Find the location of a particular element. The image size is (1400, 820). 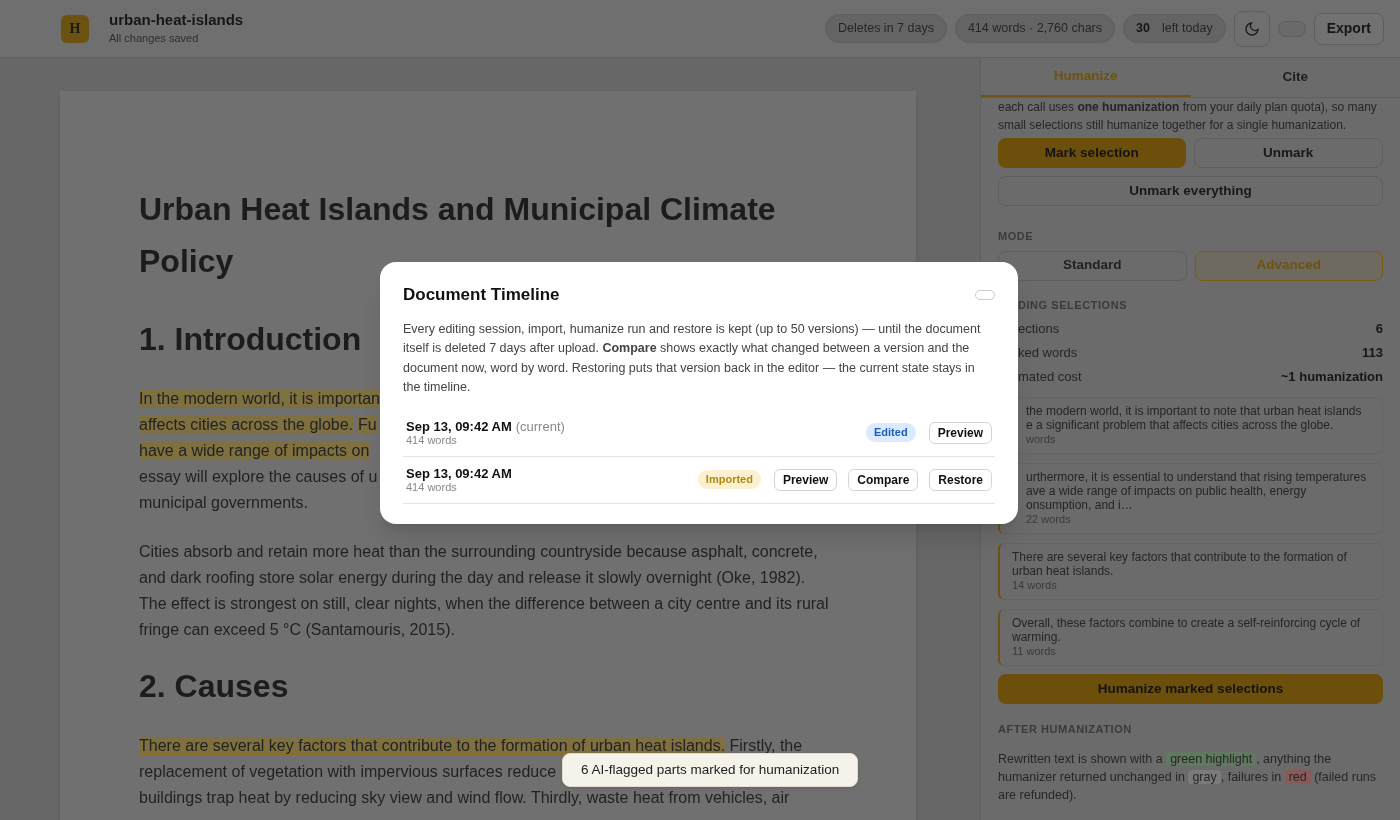

version-badge: Imported is located at coordinates (729, 479).